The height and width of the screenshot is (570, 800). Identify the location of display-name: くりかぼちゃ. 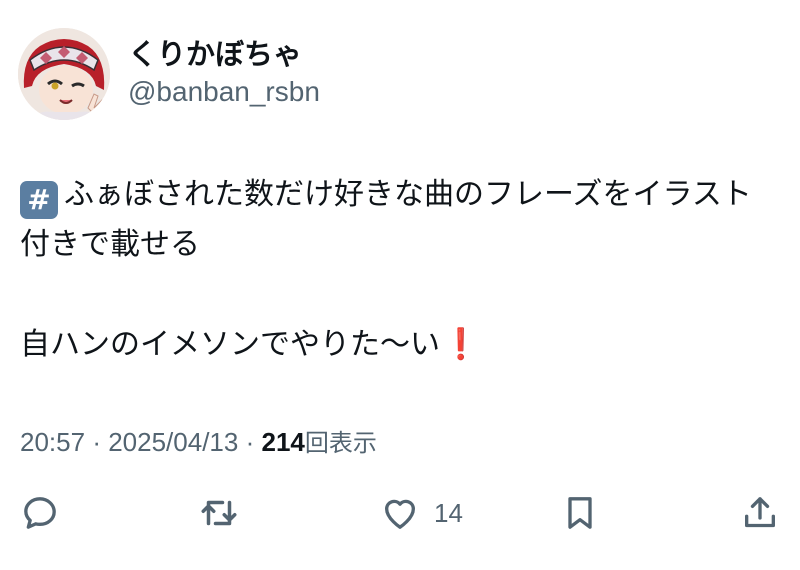
(215, 54).